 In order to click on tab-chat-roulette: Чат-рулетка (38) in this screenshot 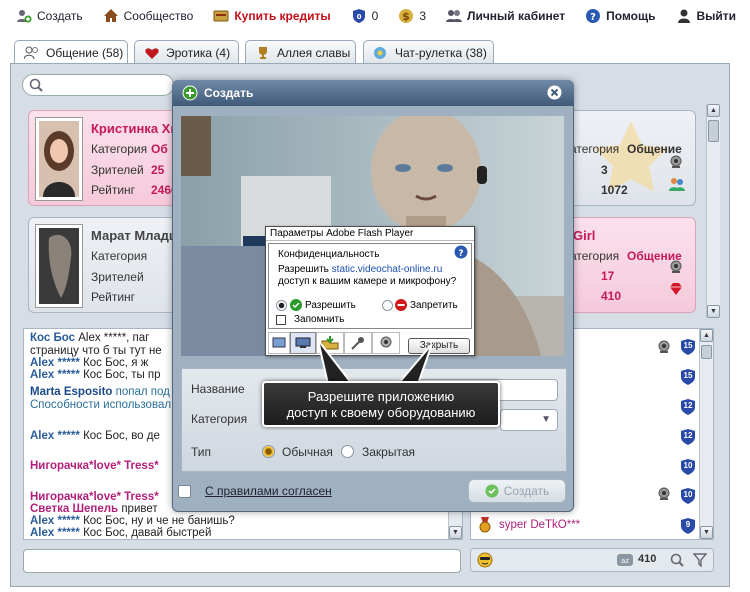, I will do `click(428, 52)`.